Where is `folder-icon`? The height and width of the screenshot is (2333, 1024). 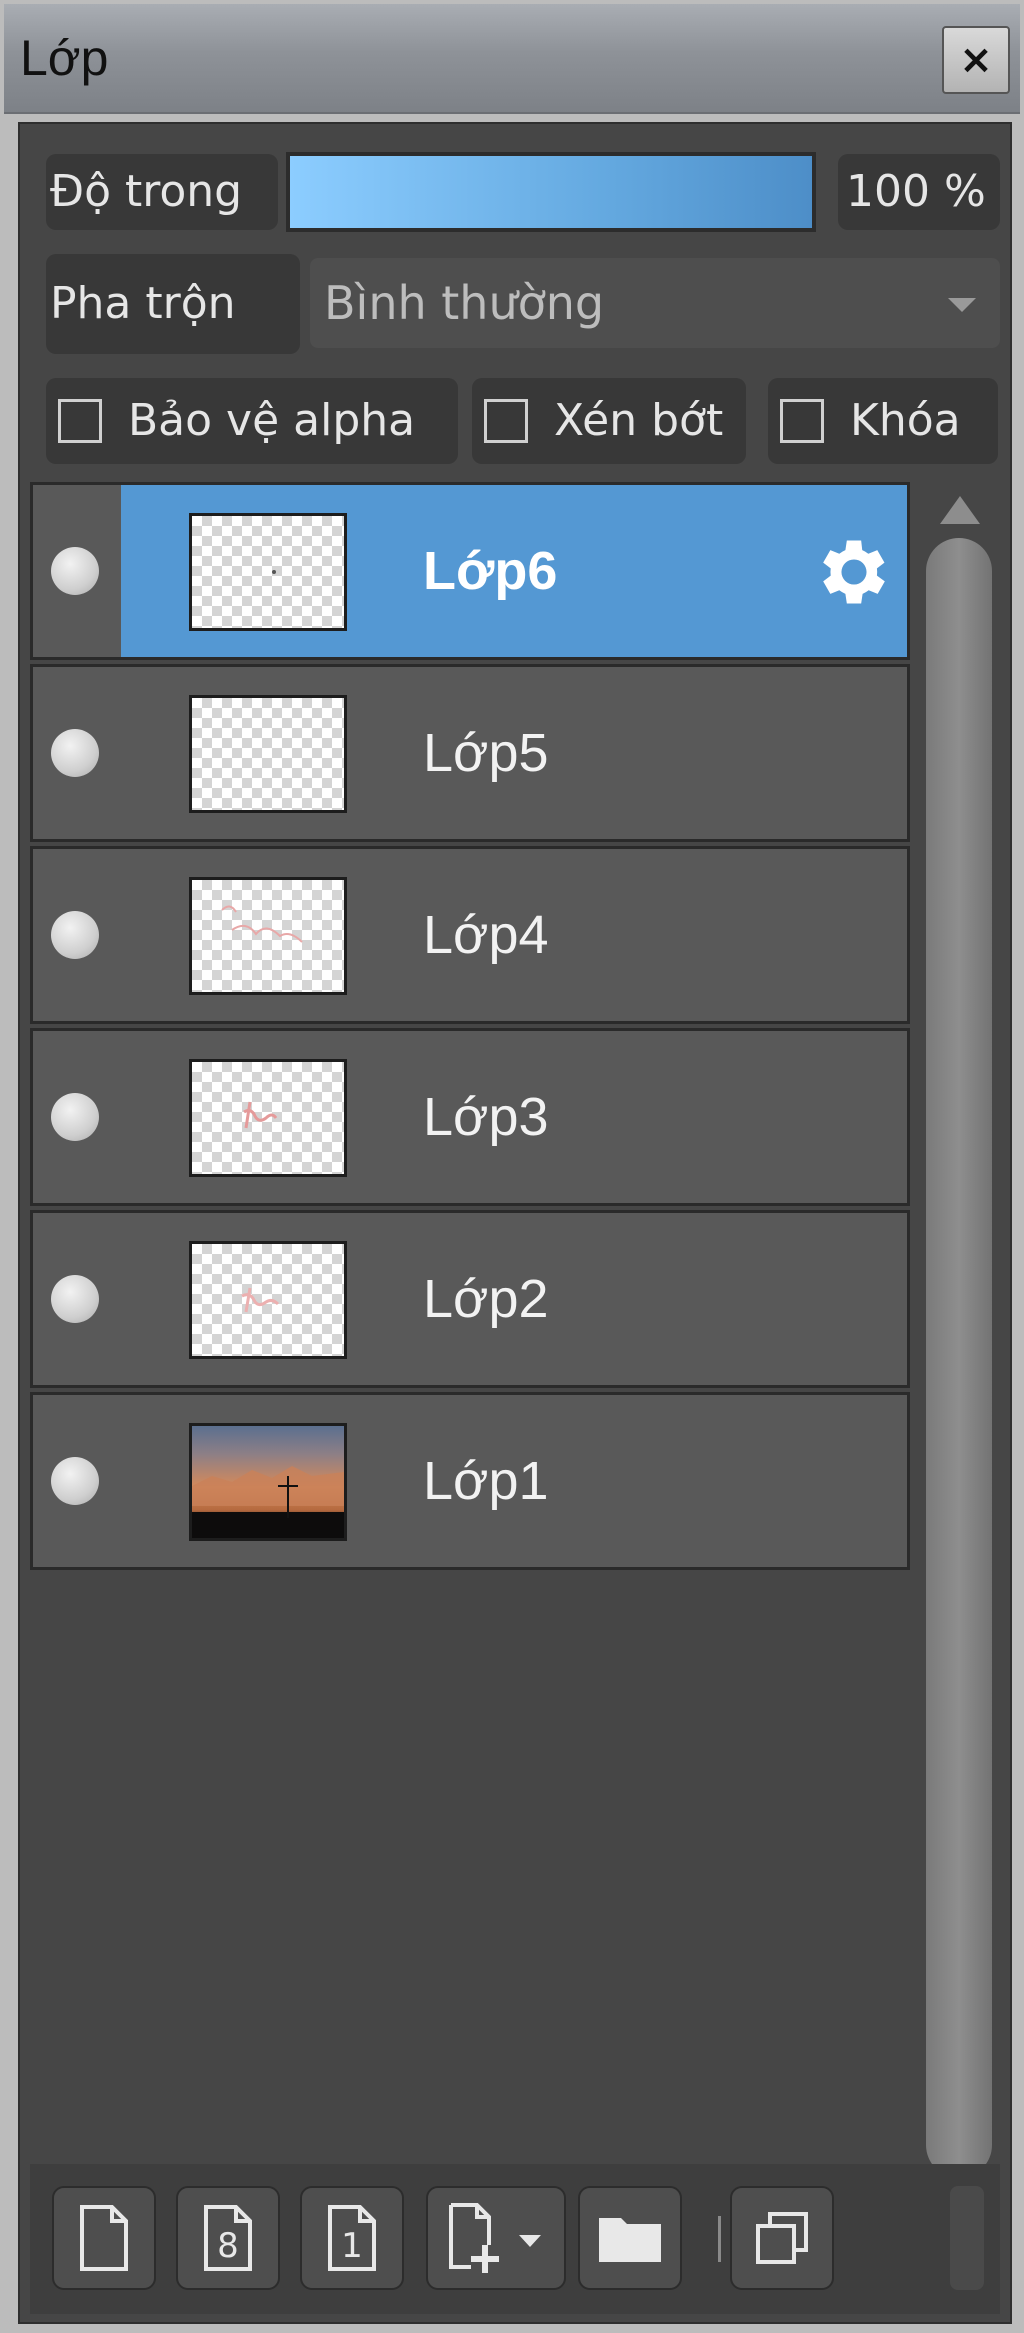 folder-icon is located at coordinates (630, 2240).